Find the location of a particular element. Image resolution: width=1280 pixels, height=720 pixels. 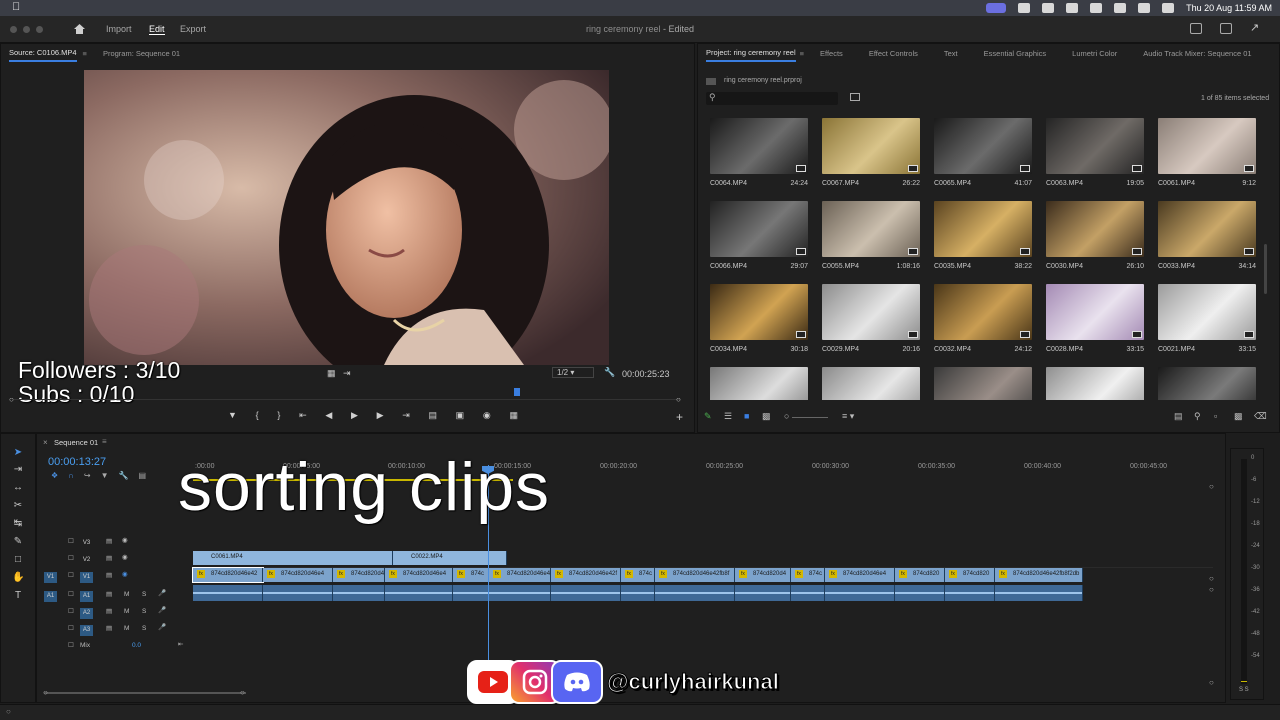

project-item: C0063.MP4 19:05 is located at coordinates (1096, 152).